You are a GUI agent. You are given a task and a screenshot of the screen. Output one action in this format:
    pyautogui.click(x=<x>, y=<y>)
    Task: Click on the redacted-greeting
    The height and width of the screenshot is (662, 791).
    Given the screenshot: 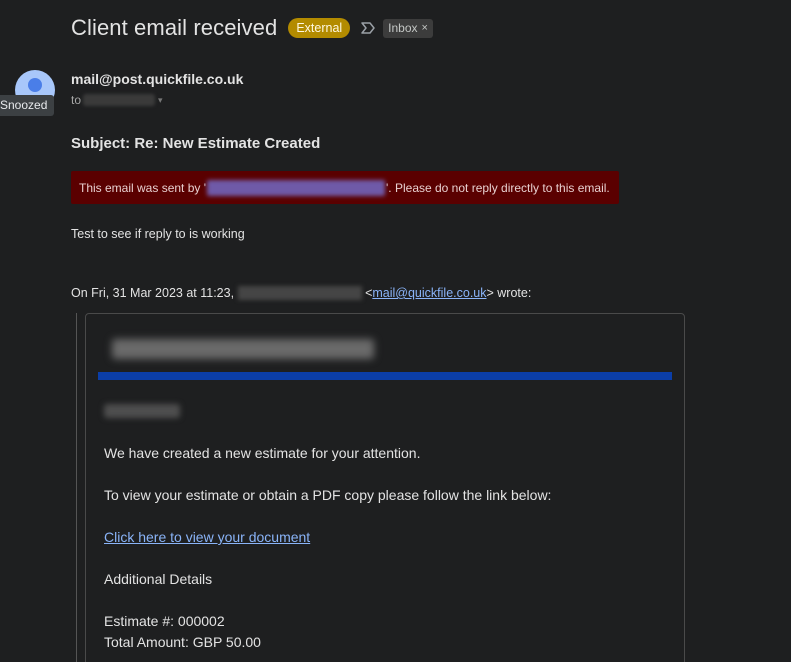 What is the action you would take?
    pyautogui.click(x=142, y=411)
    